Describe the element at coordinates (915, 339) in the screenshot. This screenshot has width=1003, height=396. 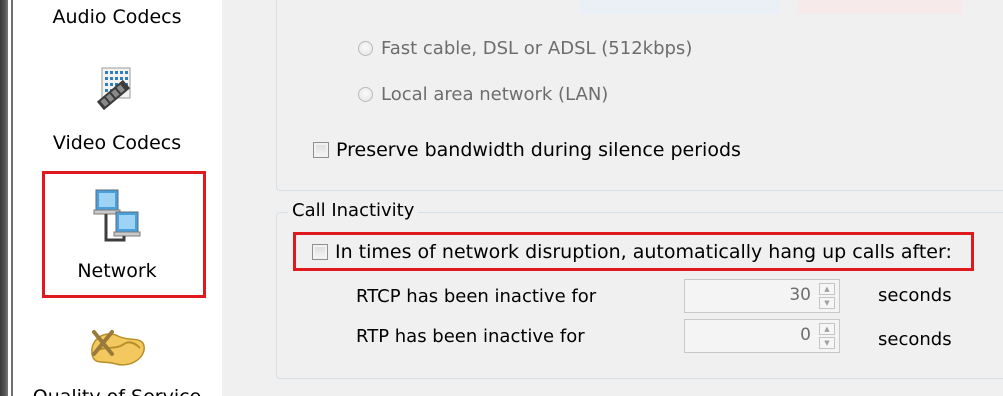
I see `rtp-unit: seconds` at that location.